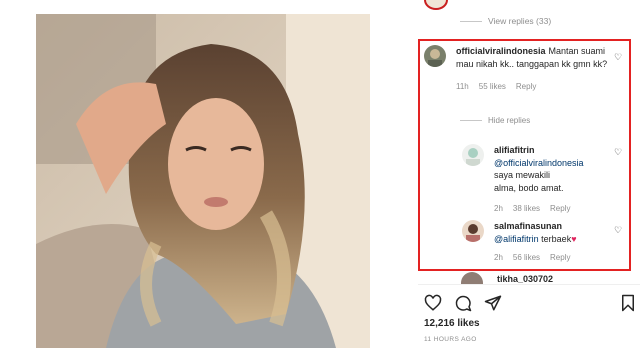 The image size is (640, 360). What do you see at coordinates (452, 323) in the screenshot?
I see `likes-count: 12,216 likes` at bounding box center [452, 323].